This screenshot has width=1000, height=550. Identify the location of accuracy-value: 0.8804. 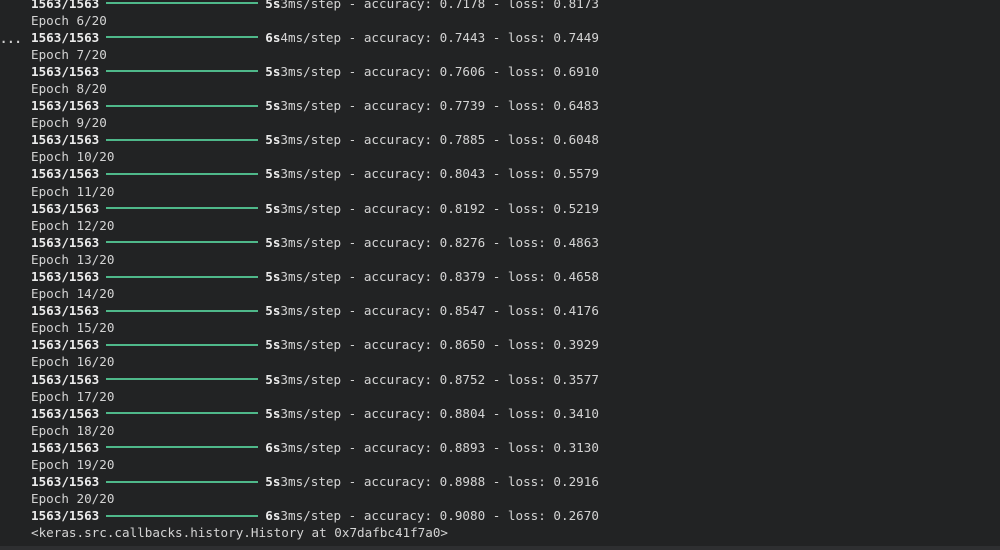
(462, 413).